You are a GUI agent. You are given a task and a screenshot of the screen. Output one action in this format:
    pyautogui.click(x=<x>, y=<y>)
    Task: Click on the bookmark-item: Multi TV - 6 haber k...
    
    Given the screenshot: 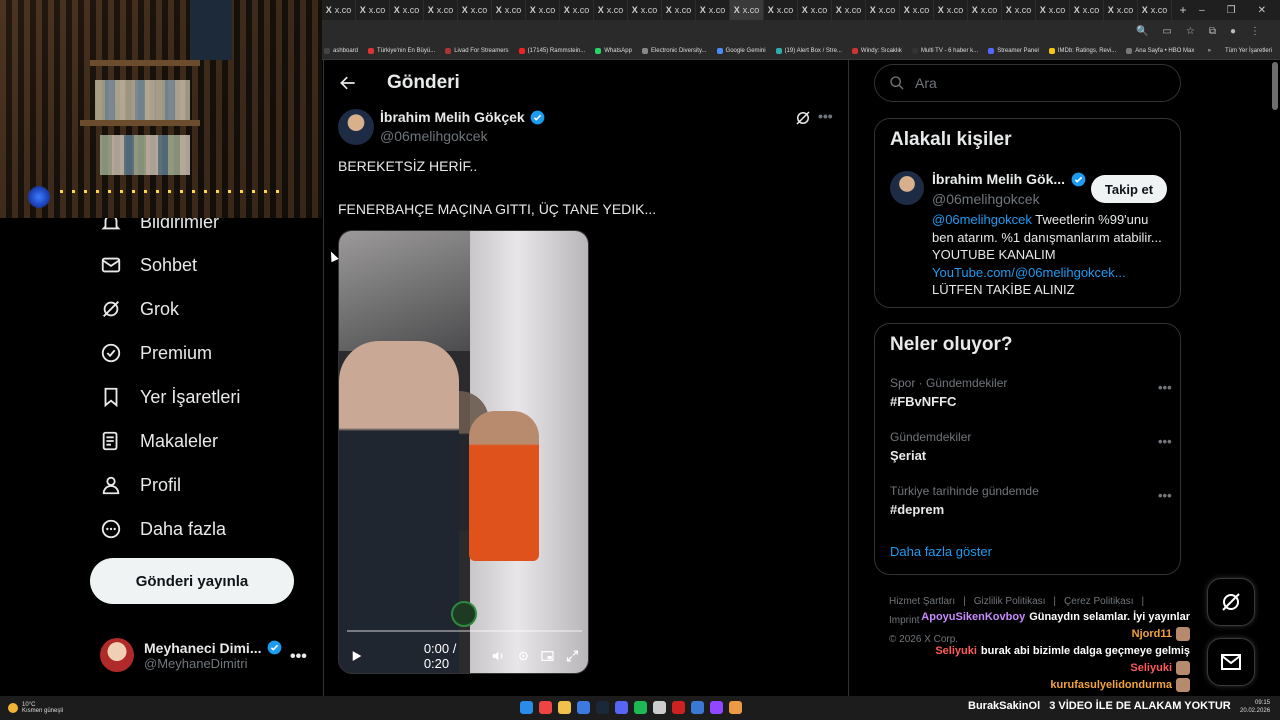 What is the action you would take?
    pyautogui.click(x=944, y=50)
    